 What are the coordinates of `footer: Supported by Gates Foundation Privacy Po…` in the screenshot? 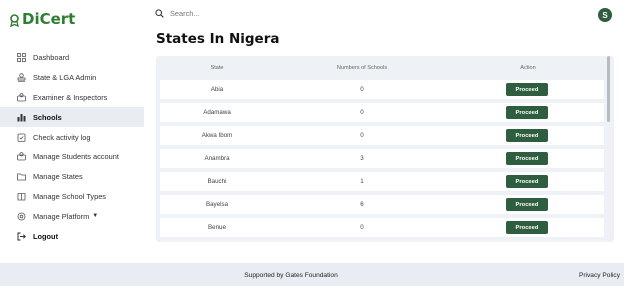 It's located at (312, 274).